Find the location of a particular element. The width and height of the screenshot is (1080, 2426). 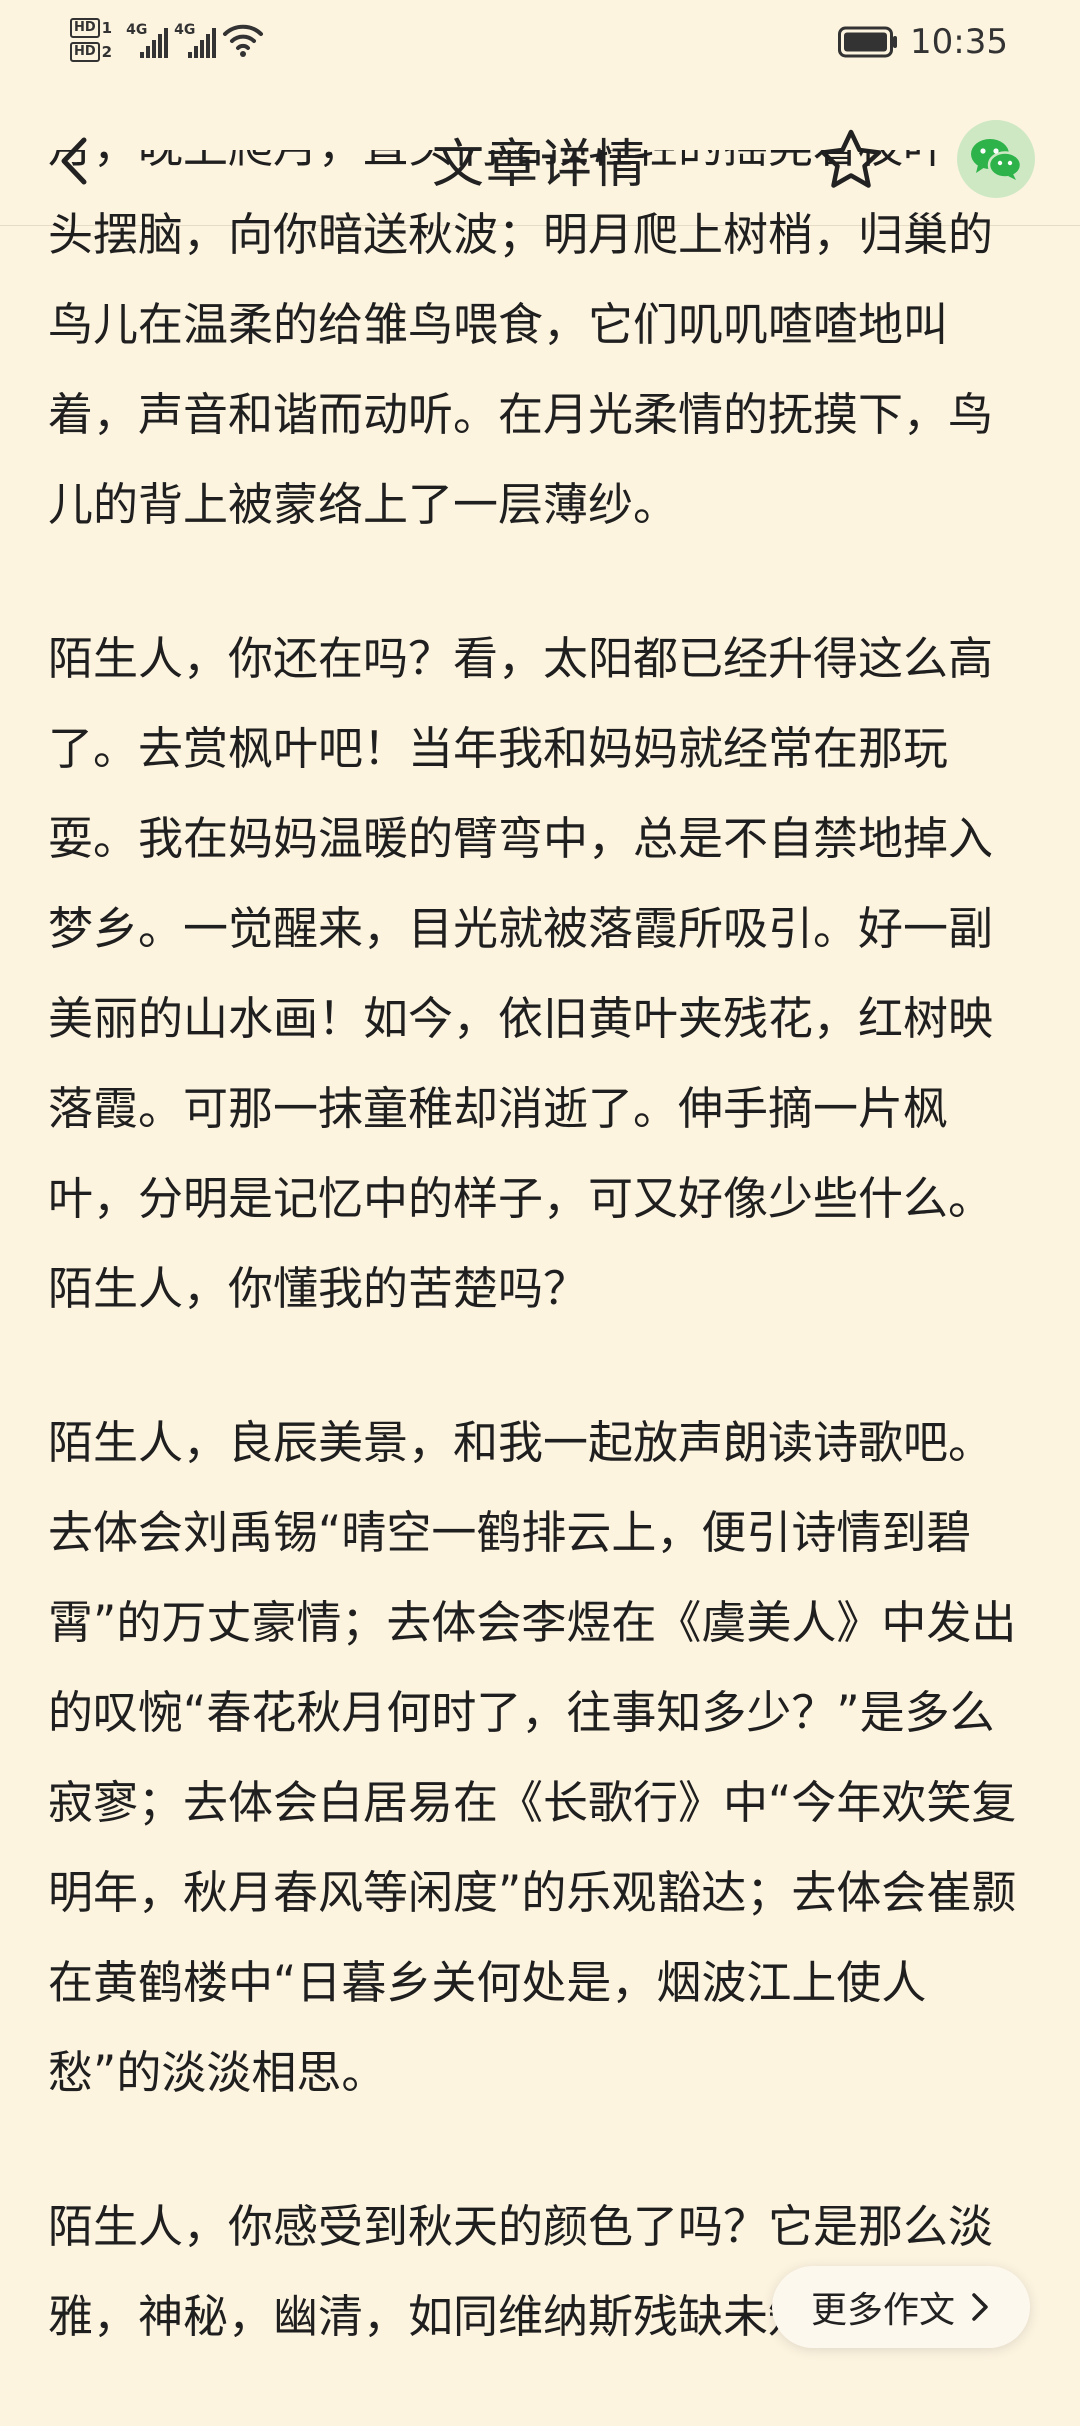

article-partial-line: 月，晚上爬月，直头们相顶轻轻的摇晃着枝叶 is located at coordinates (540, 170).